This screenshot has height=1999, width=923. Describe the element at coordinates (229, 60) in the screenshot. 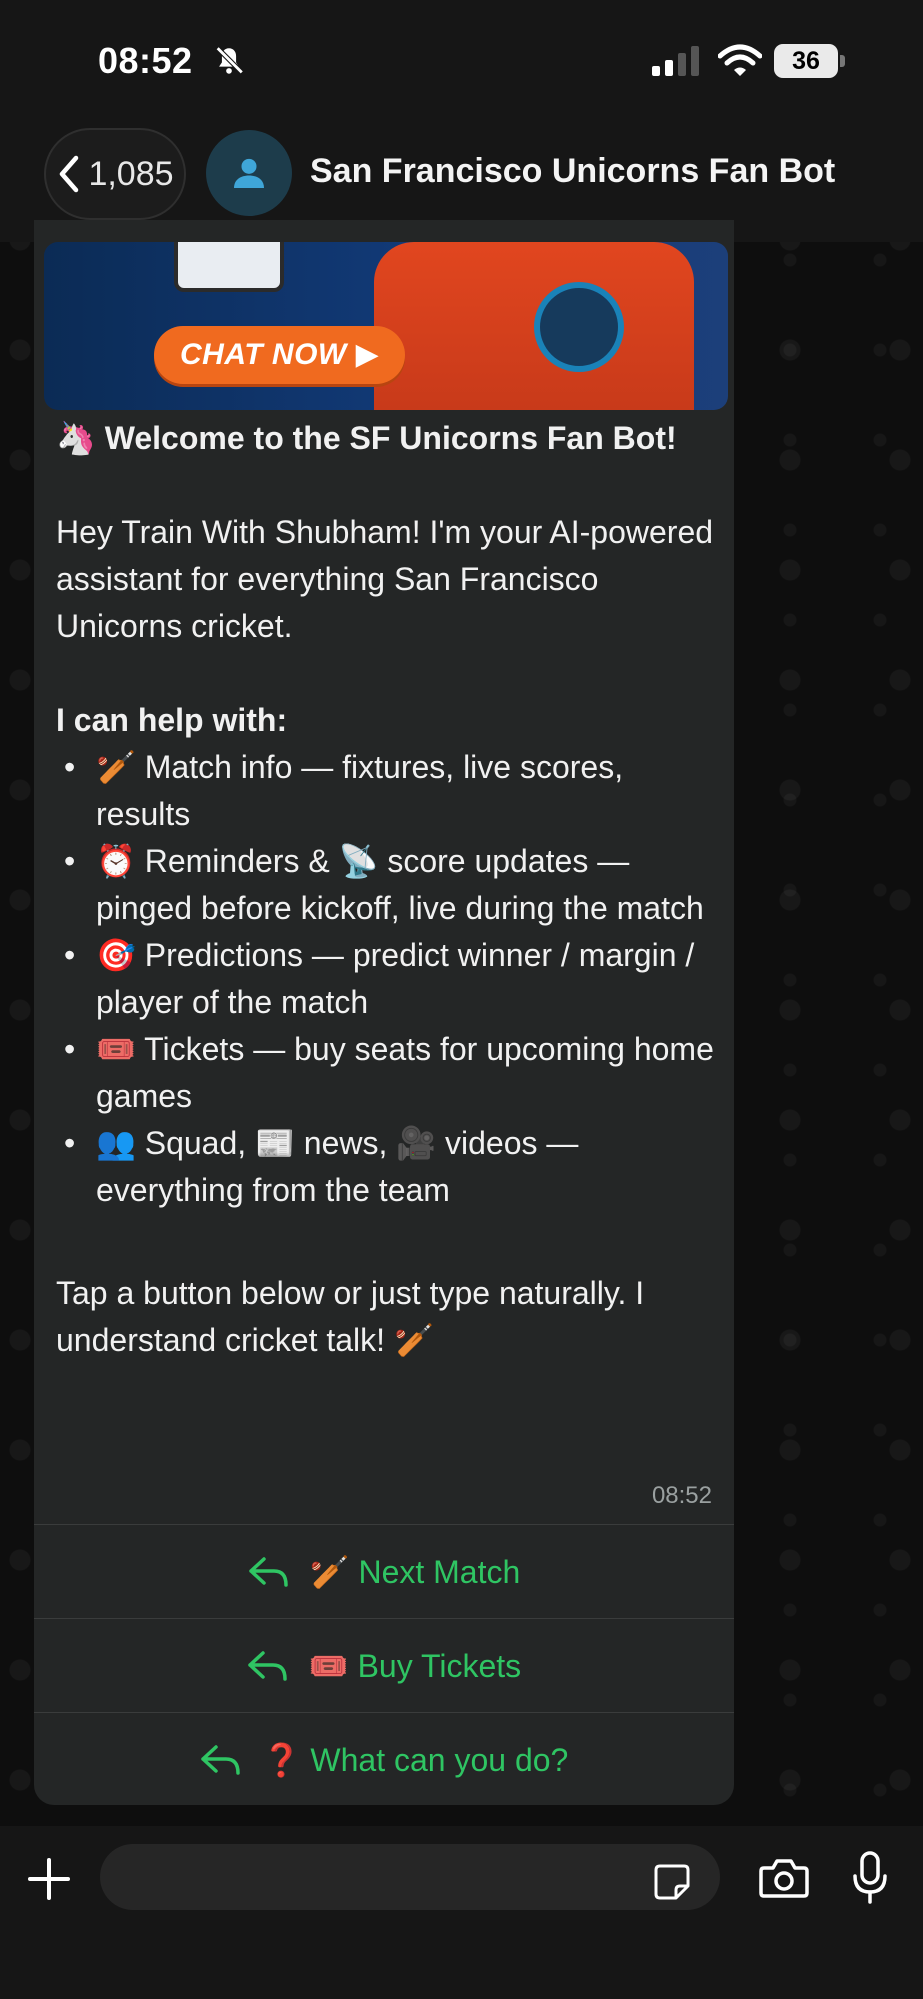

I see `bell-off-icon` at that location.